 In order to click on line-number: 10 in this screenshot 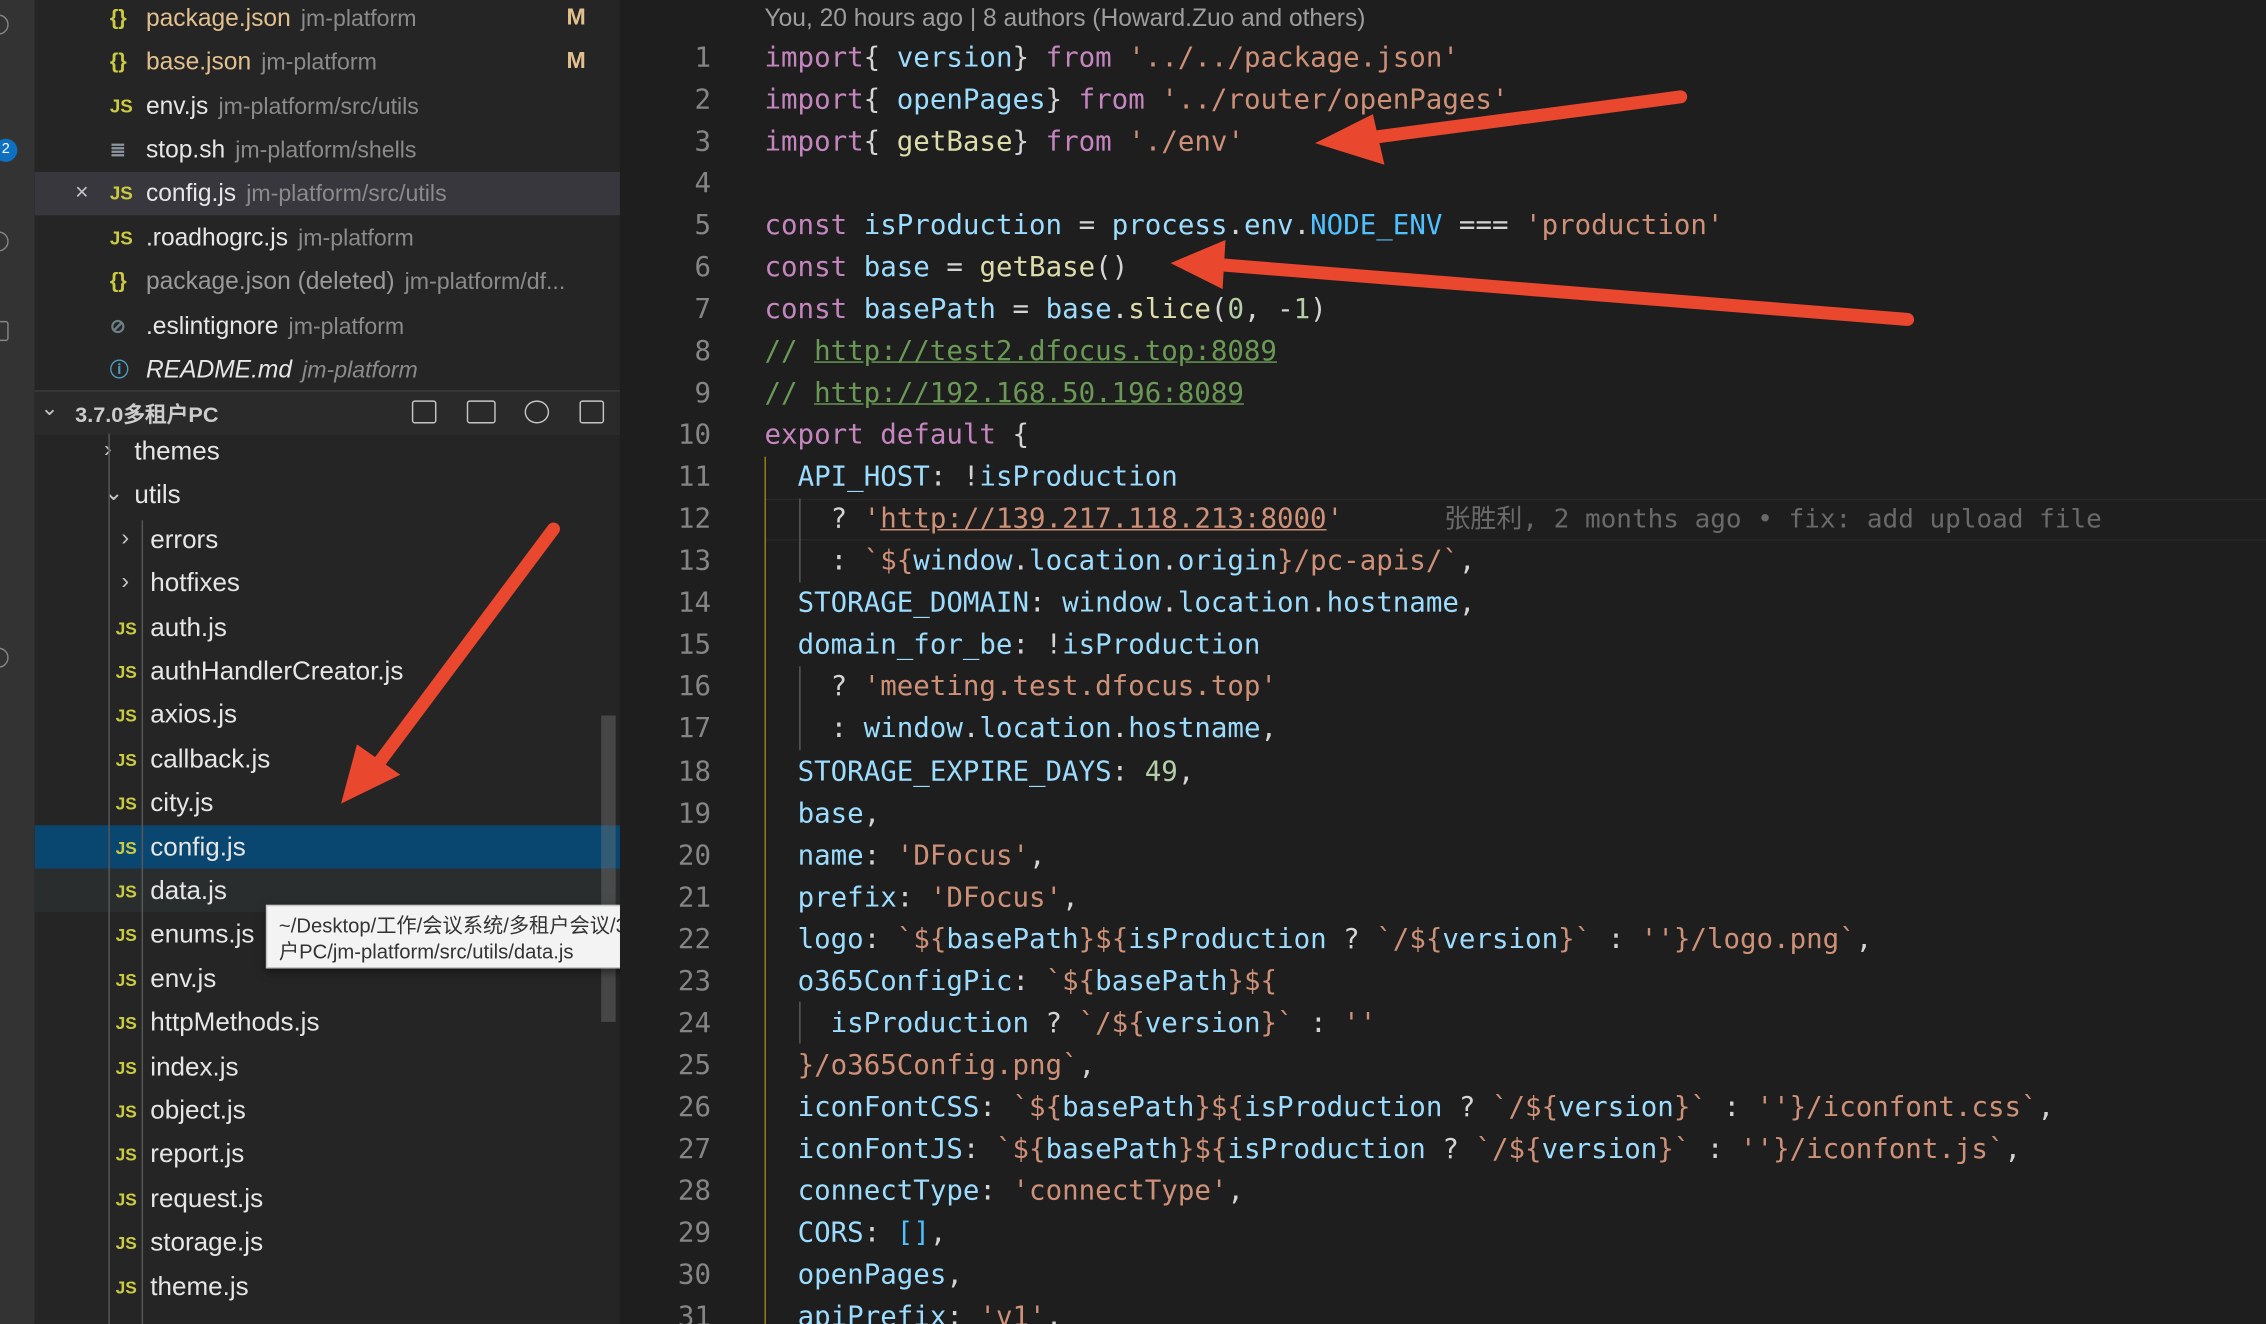, I will do `click(694, 435)`.